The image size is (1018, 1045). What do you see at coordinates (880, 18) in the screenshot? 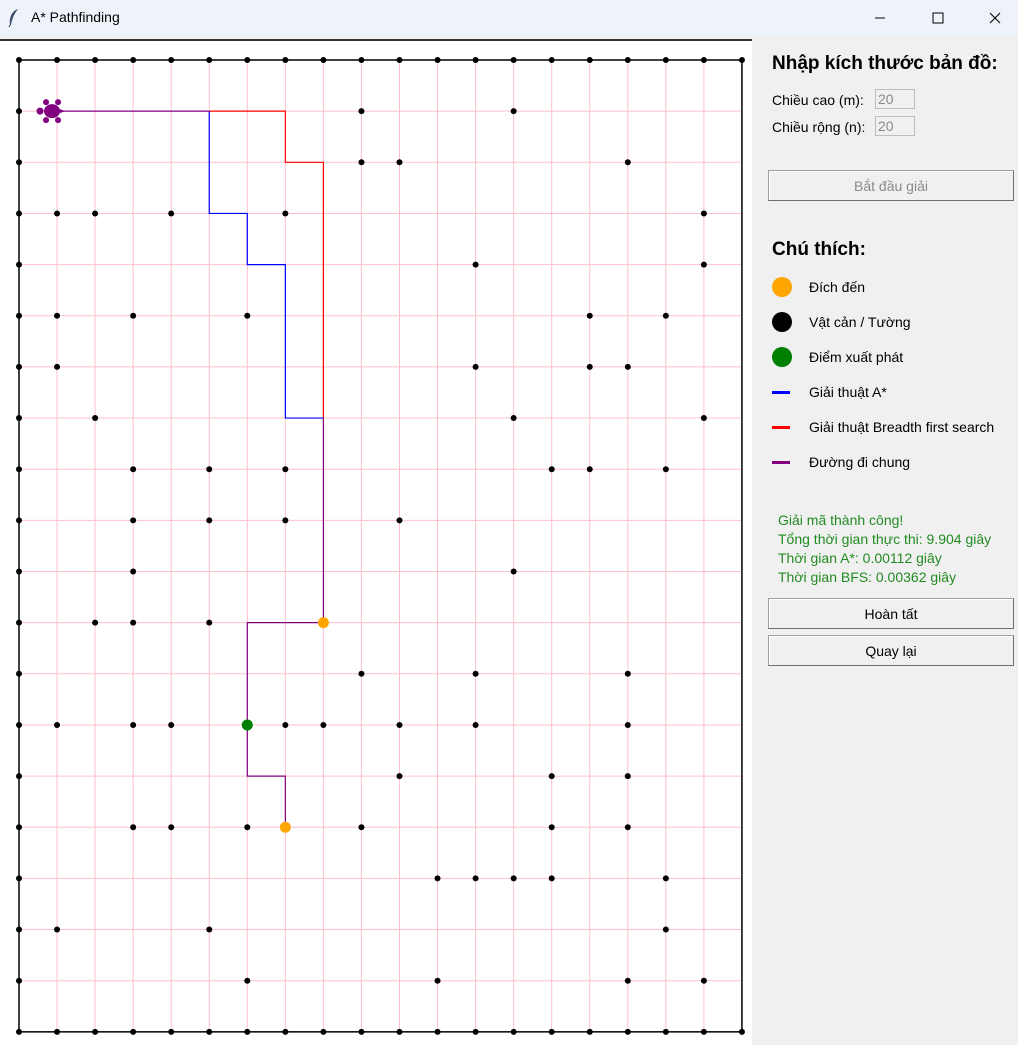
I see `minimize-button` at bounding box center [880, 18].